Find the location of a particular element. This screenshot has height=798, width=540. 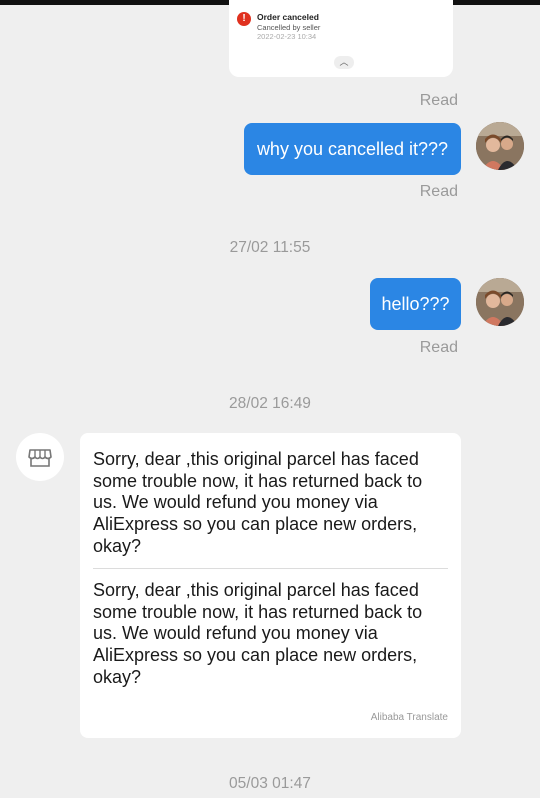

store-icon is located at coordinates (40, 458).